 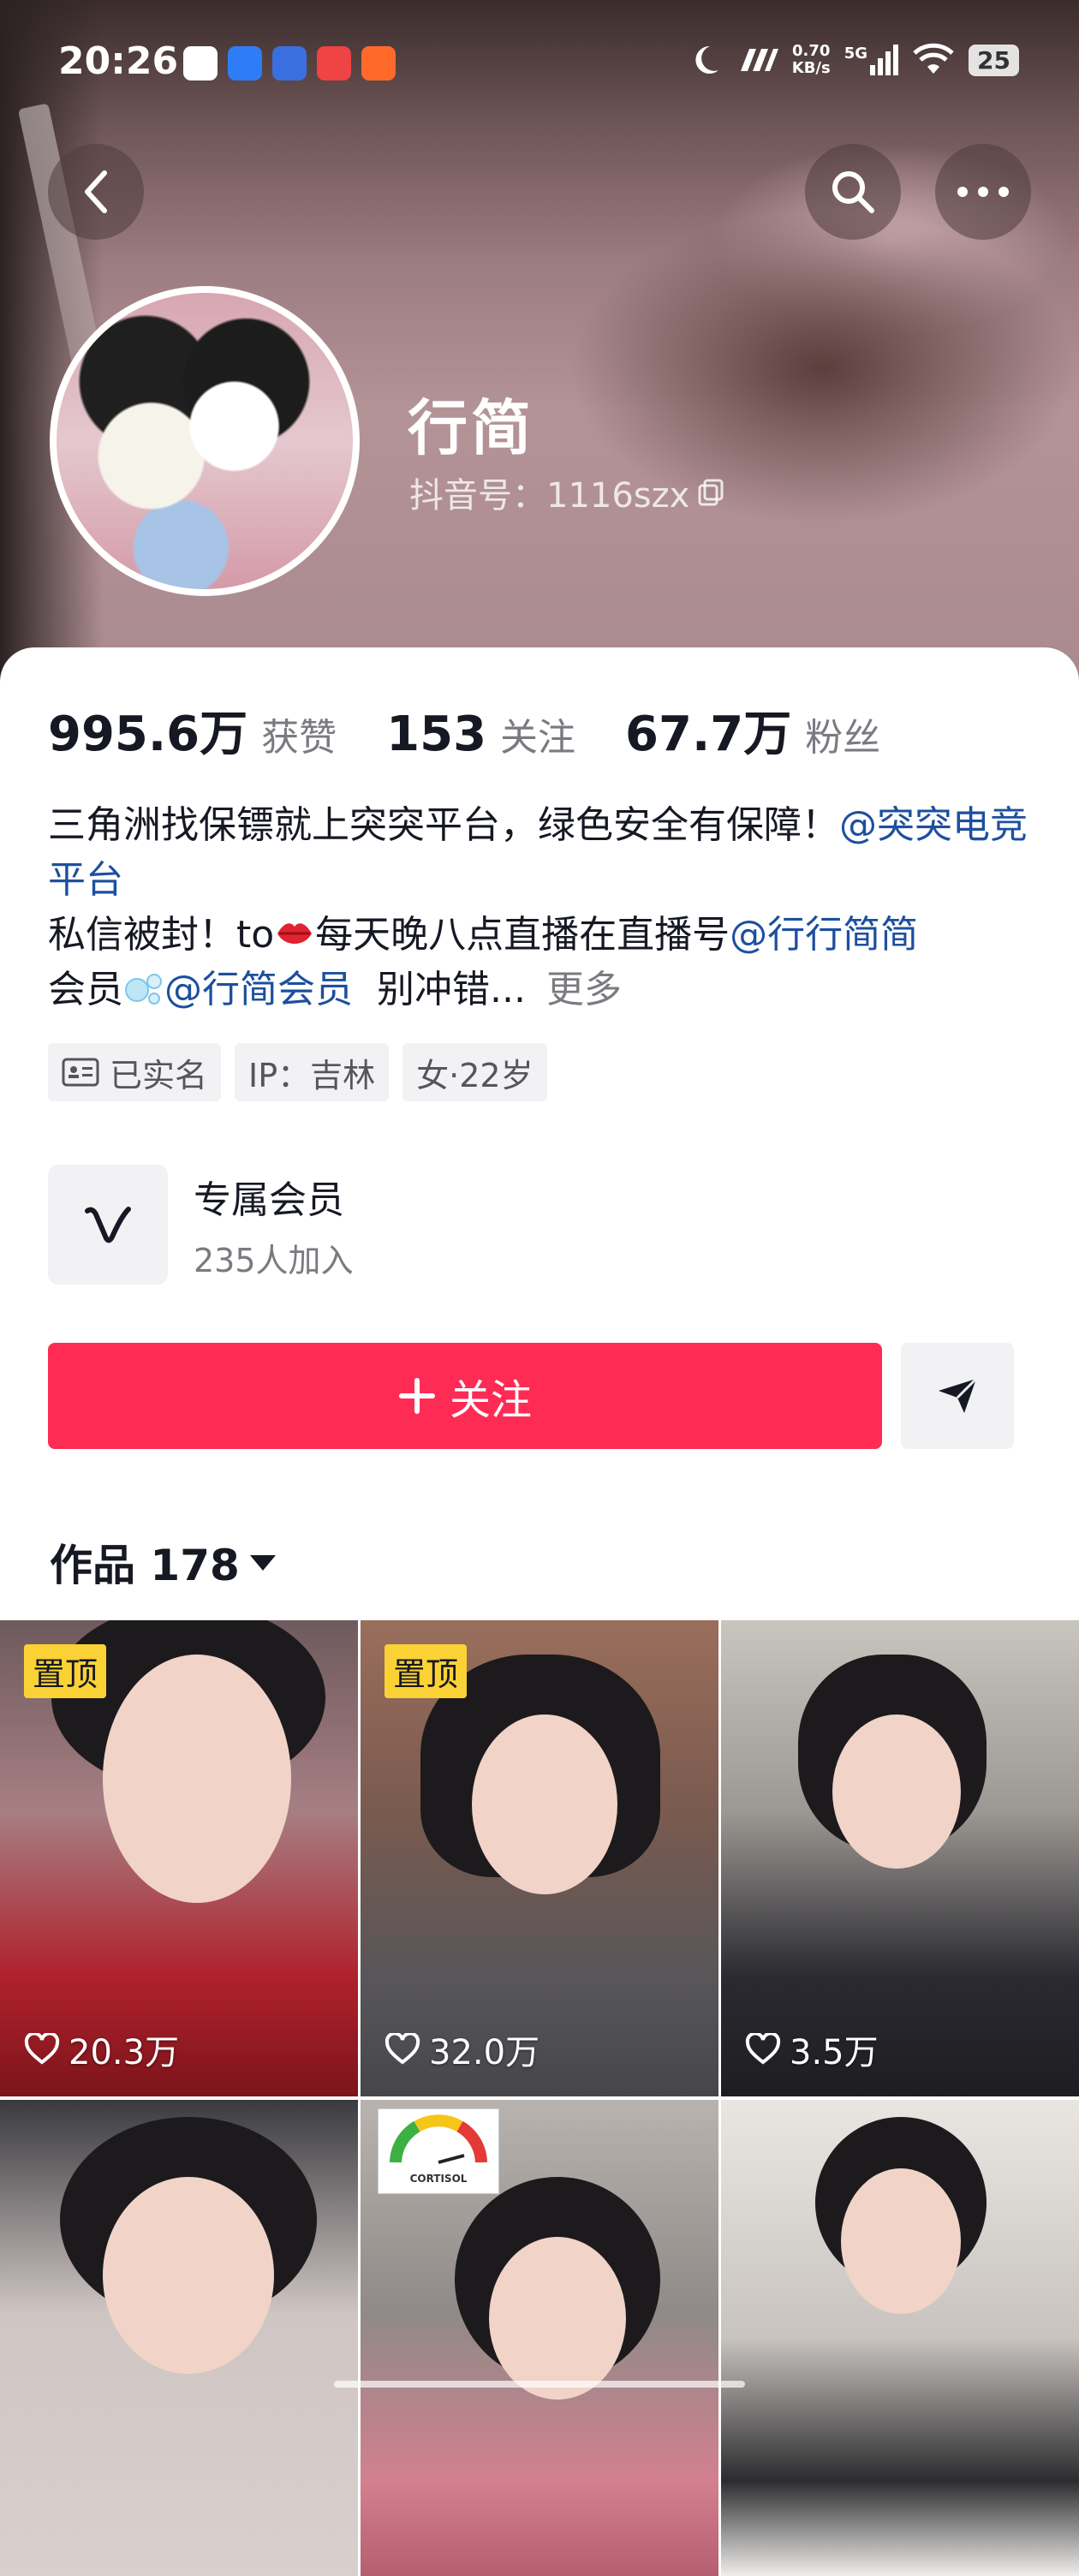 I want to click on video-likes: 3.5万, so click(x=812, y=2049).